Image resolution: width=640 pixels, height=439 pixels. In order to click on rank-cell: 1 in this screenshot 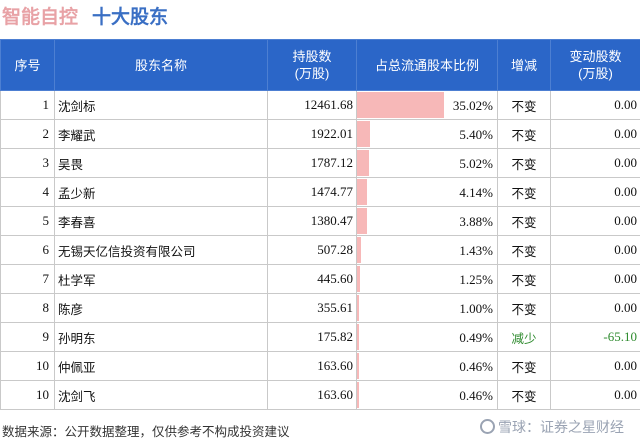, I will do `click(27, 105)`.